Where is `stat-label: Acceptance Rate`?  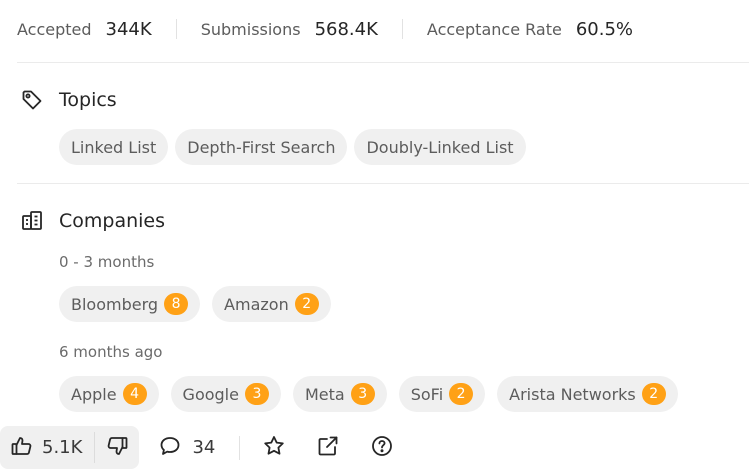 stat-label: Acceptance Rate is located at coordinates (494, 29).